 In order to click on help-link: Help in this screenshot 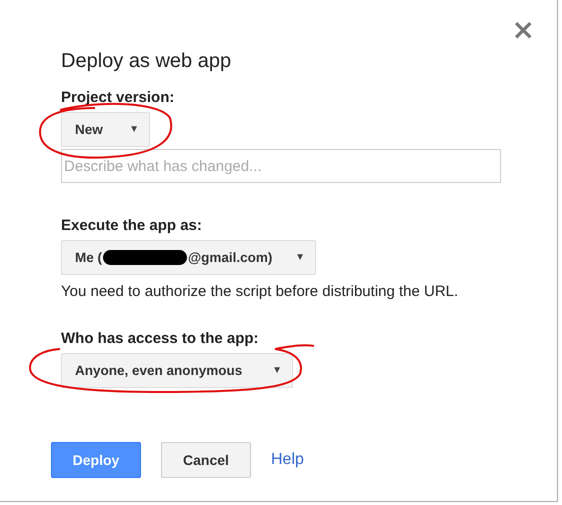, I will do `click(287, 460)`.